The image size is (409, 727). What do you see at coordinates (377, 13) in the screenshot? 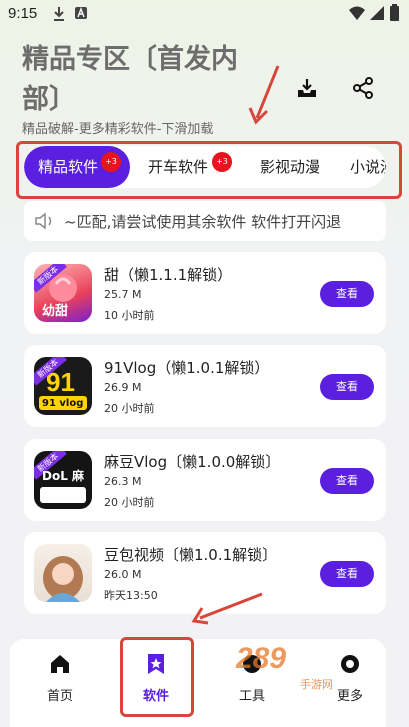
I see `signal-icon` at bounding box center [377, 13].